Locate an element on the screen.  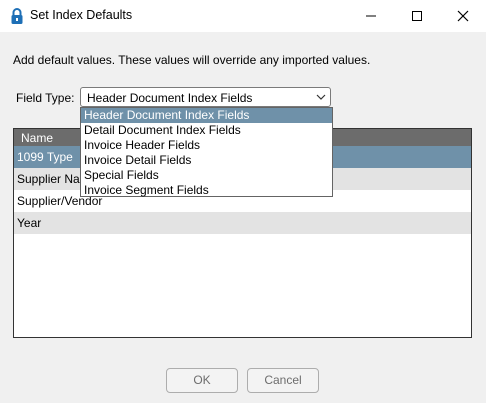
grid-header-label: Name is located at coordinates (37, 138).